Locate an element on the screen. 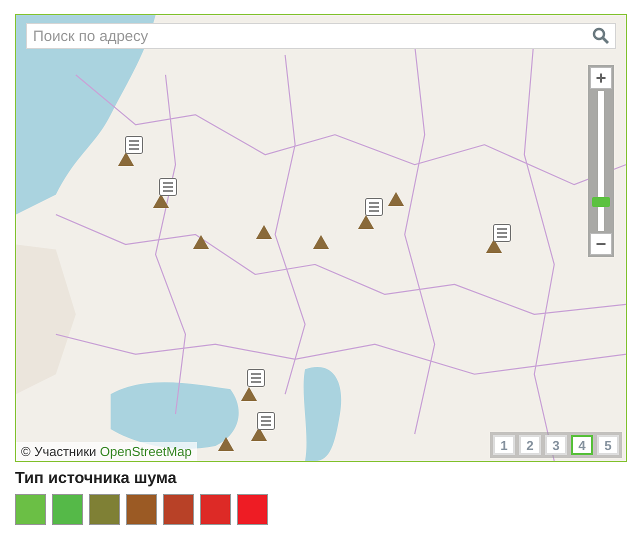  attribution-text: © Участники OpenStreetMap is located at coordinates (106, 451).